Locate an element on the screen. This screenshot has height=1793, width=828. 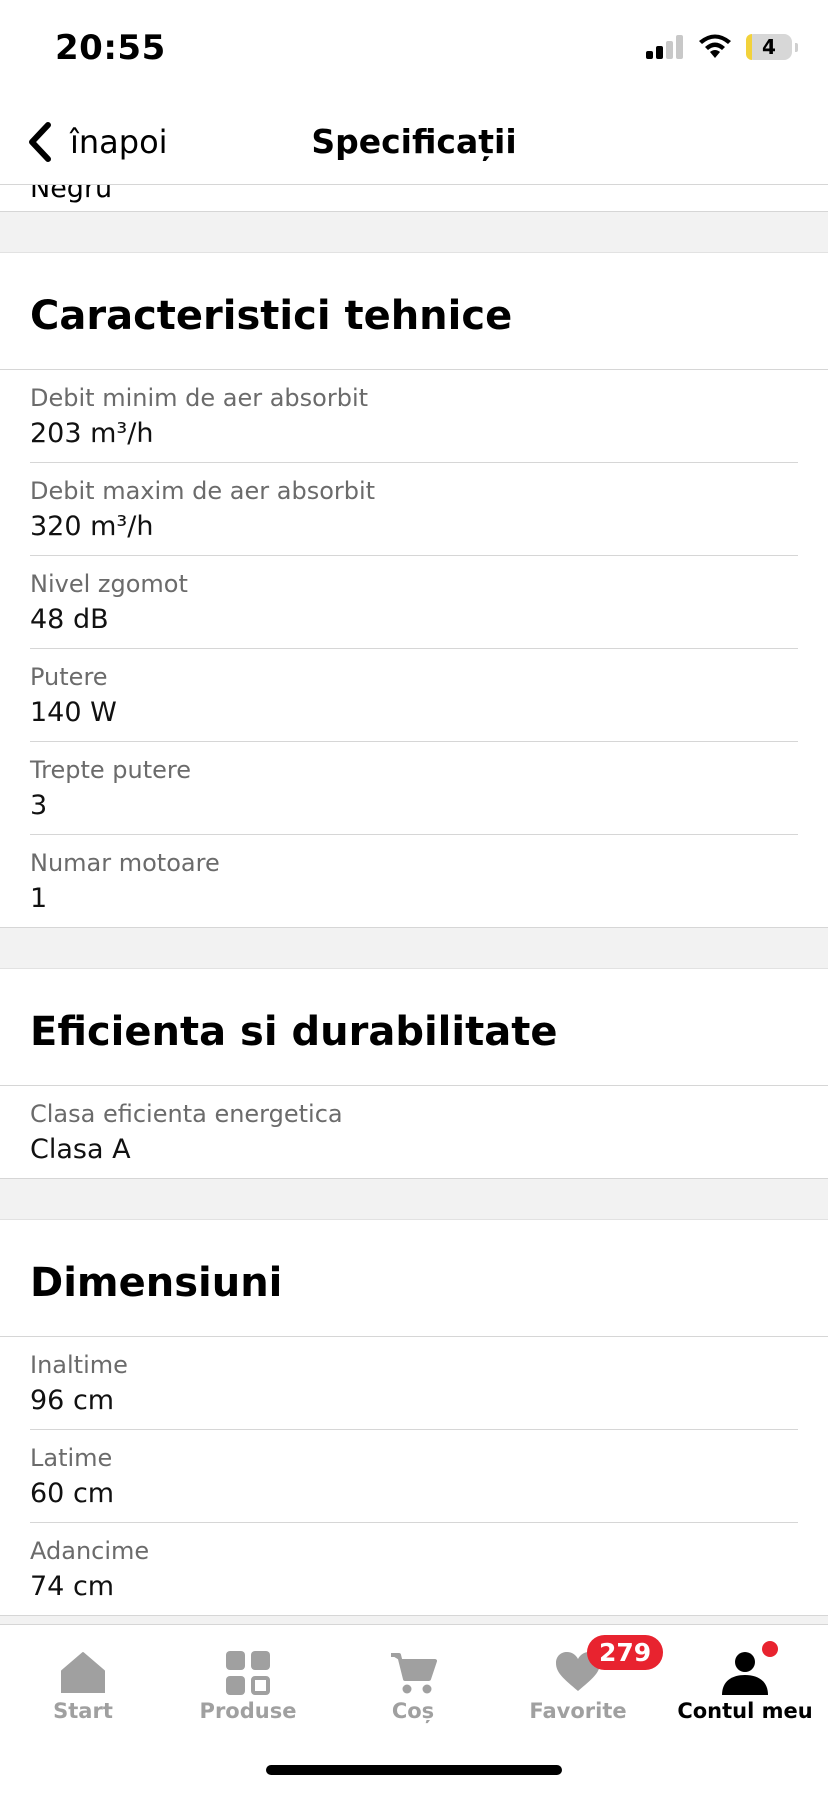
spec-value: 48 dB is located at coordinates (69, 619).